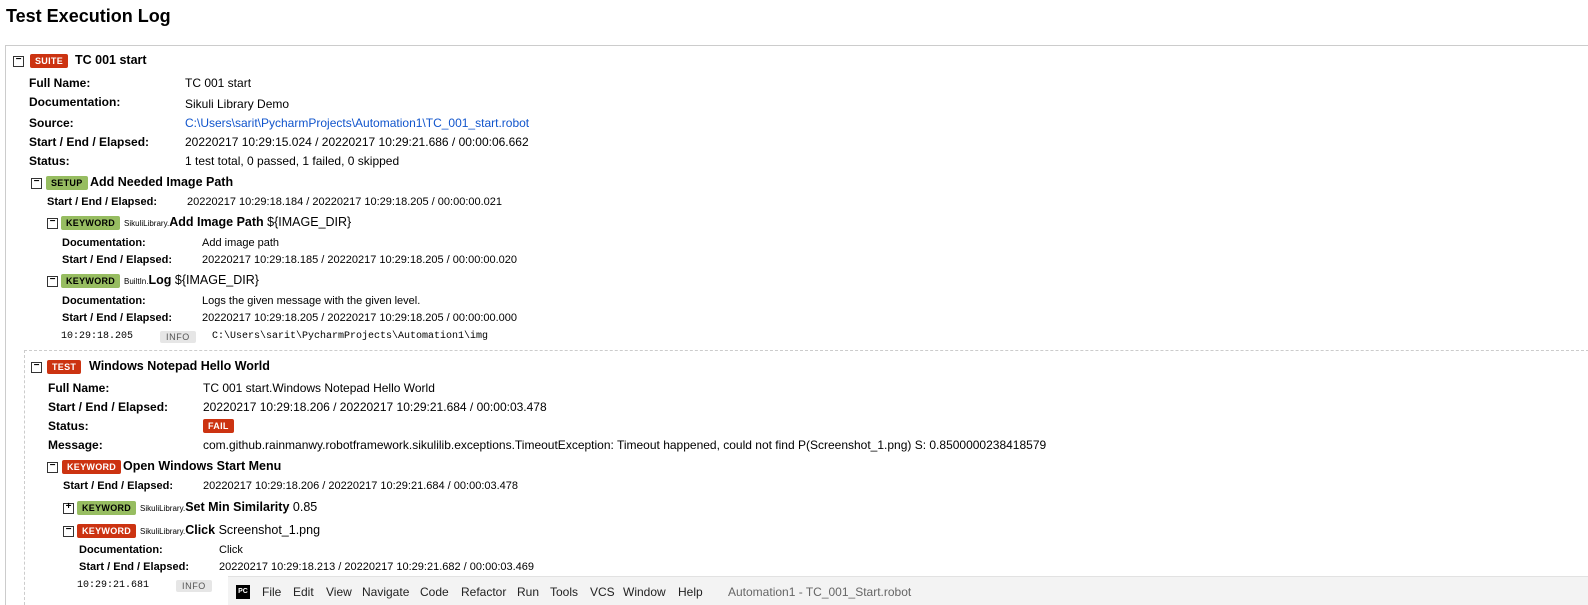 This screenshot has height=605, width=1588. I want to click on kw-click-name: SikuliLibrary.Click Screenshot_1.png, so click(230, 530).